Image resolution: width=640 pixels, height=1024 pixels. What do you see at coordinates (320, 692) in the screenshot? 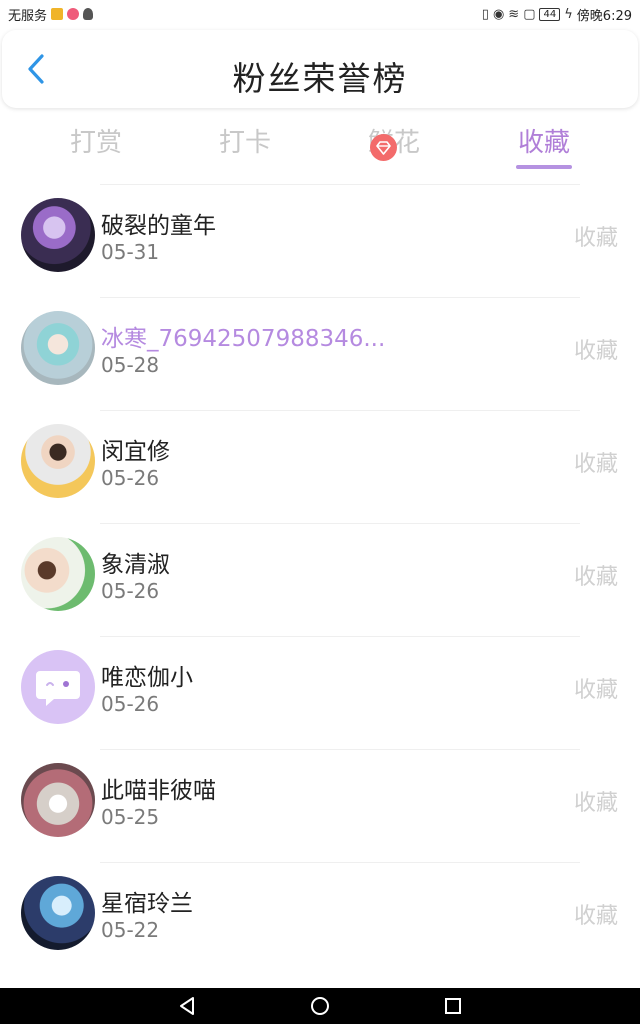
I see `list-item: 唯恋伽小 05-26 收藏` at bounding box center [320, 692].